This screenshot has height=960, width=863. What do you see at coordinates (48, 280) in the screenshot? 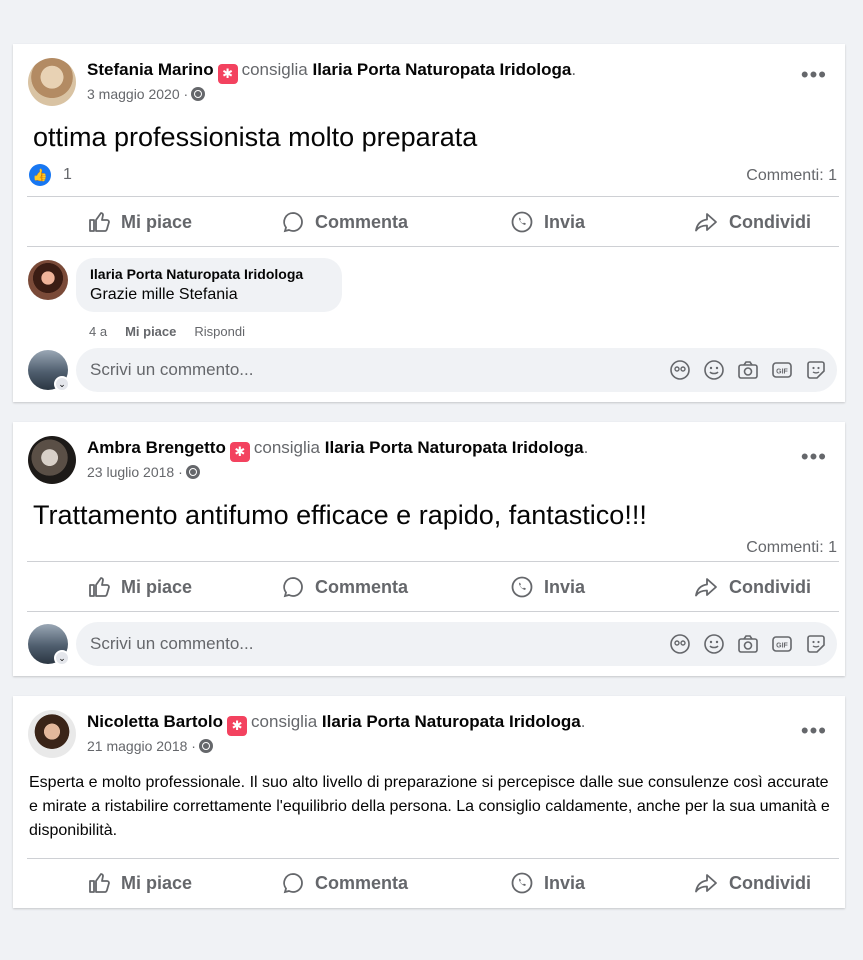
I see `comment-avatar` at bounding box center [48, 280].